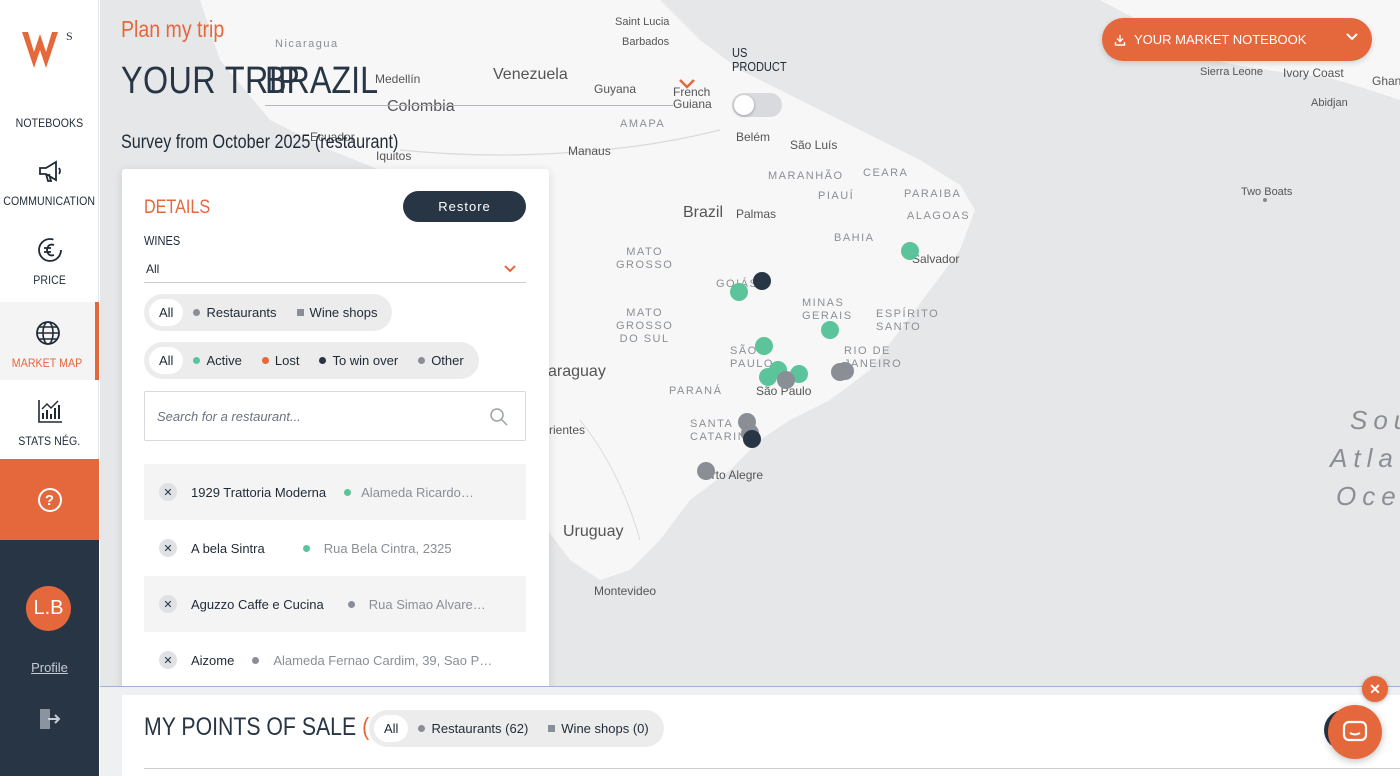  Describe the element at coordinates (335, 270) in the screenshot. I see `wines-select: All` at that location.